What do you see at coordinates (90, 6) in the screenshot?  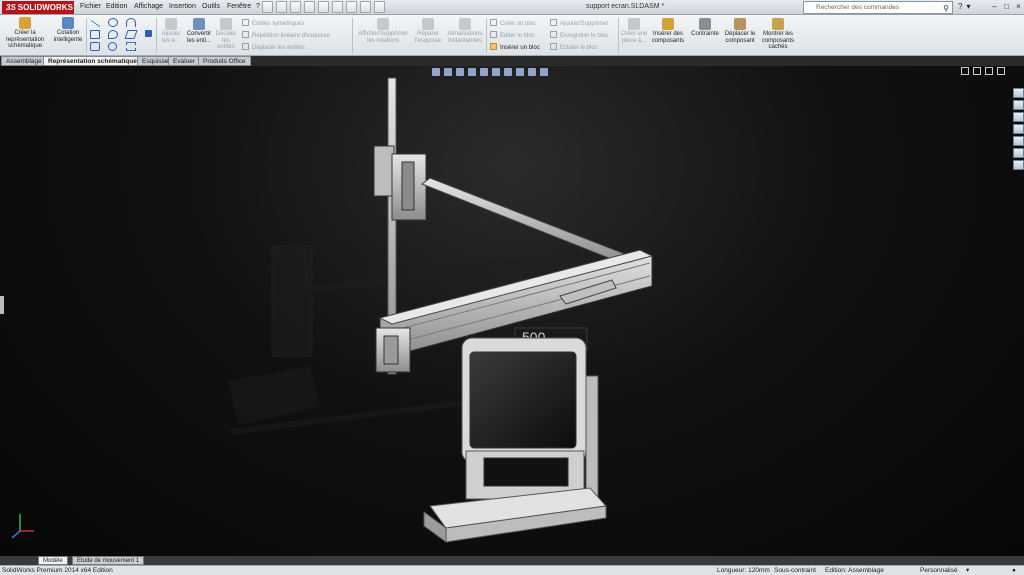 I see `menu-fichier: Fichier` at bounding box center [90, 6].